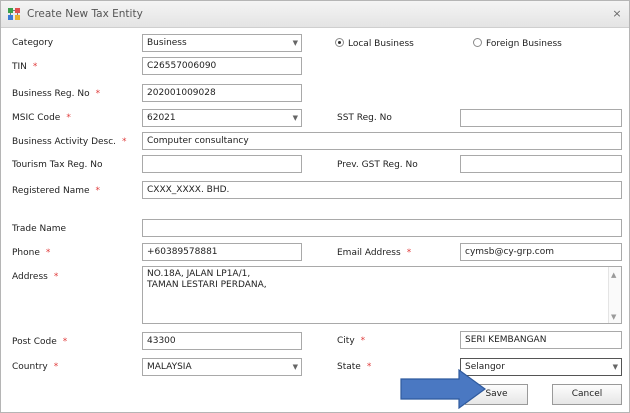 The height and width of the screenshot is (413, 630). What do you see at coordinates (169, 367) in the screenshot?
I see `country-value: MALAYSIA` at bounding box center [169, 367].